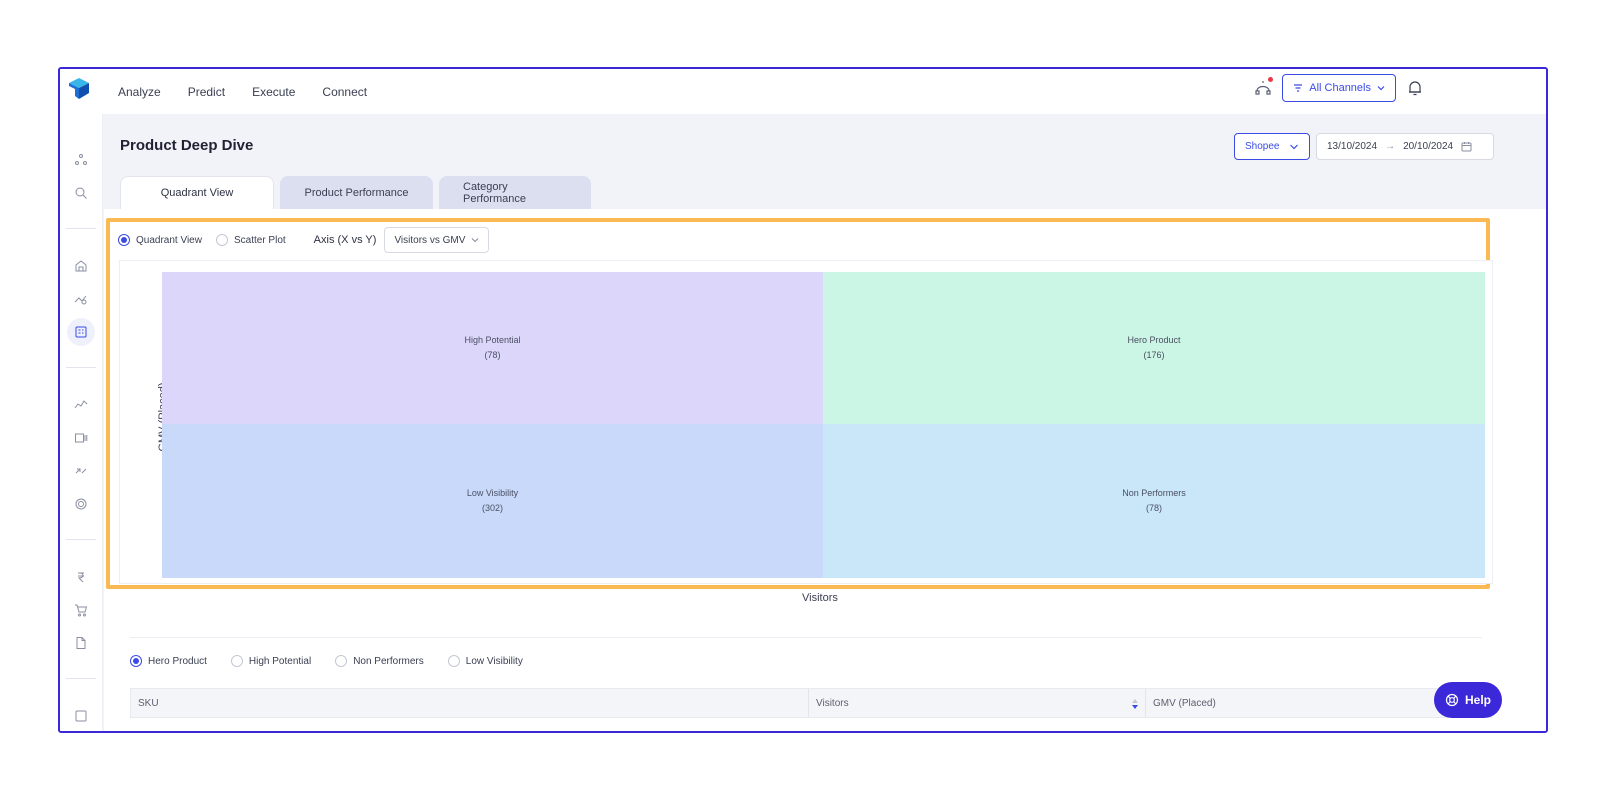 This screenshot has width=1600, height=800. I want to click on main-menu: Analyze Predict Execute Connect, so click(242, 91).